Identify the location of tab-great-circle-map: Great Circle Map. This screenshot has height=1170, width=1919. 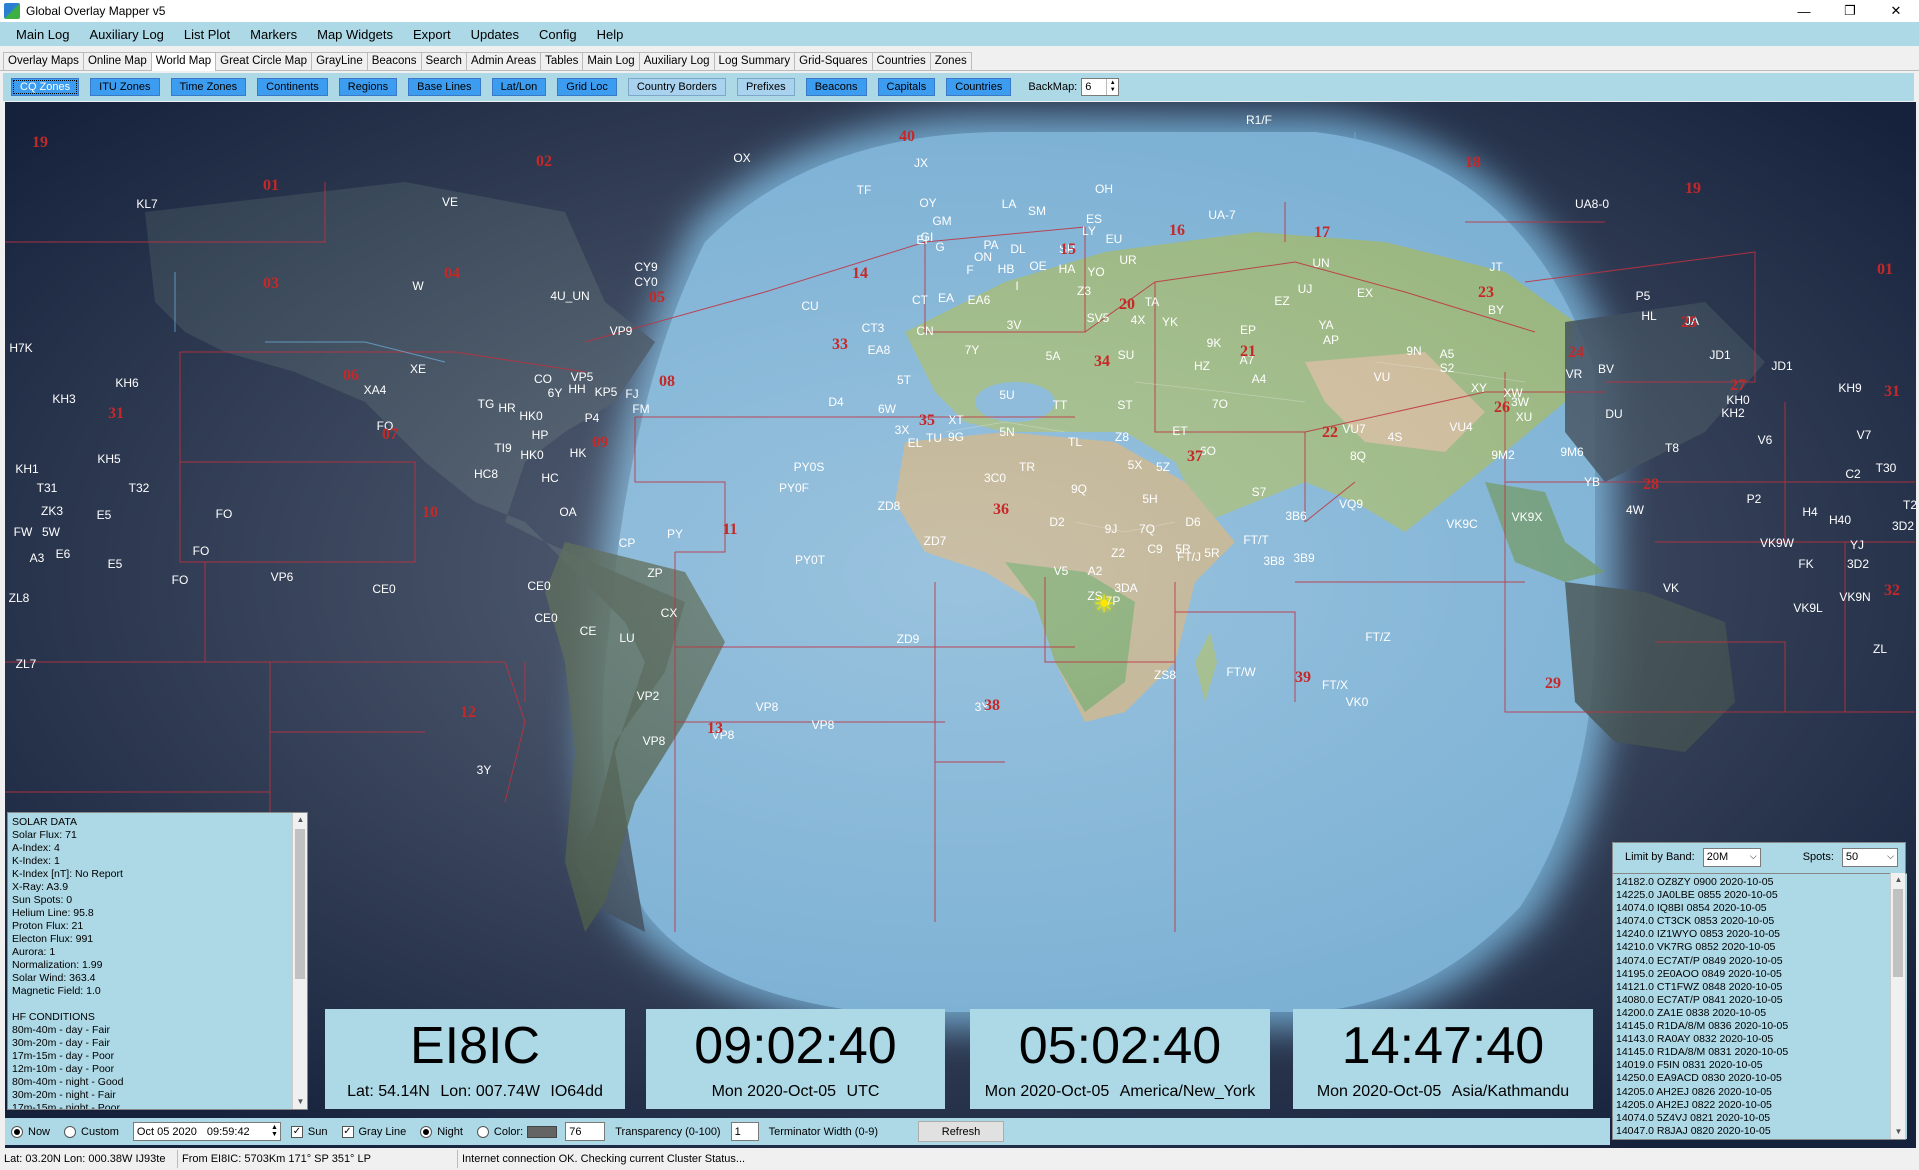
(264, 61).